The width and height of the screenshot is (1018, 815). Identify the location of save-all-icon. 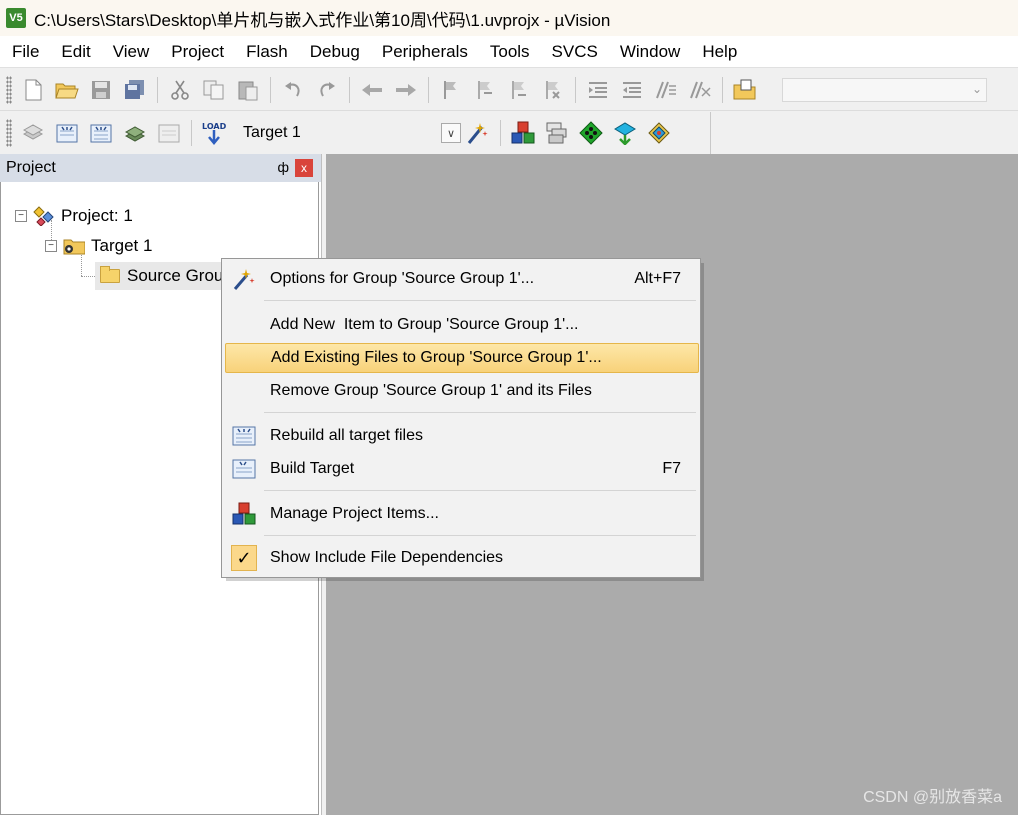
(135, 90).